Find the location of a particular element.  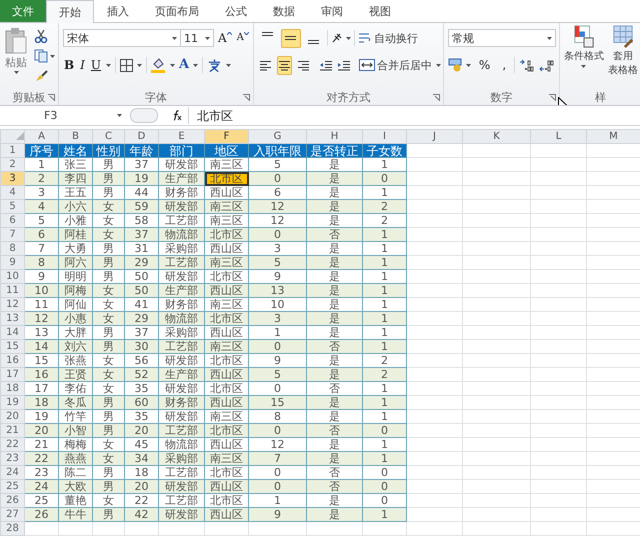

column-header: H is located at coordinates (334, 137).